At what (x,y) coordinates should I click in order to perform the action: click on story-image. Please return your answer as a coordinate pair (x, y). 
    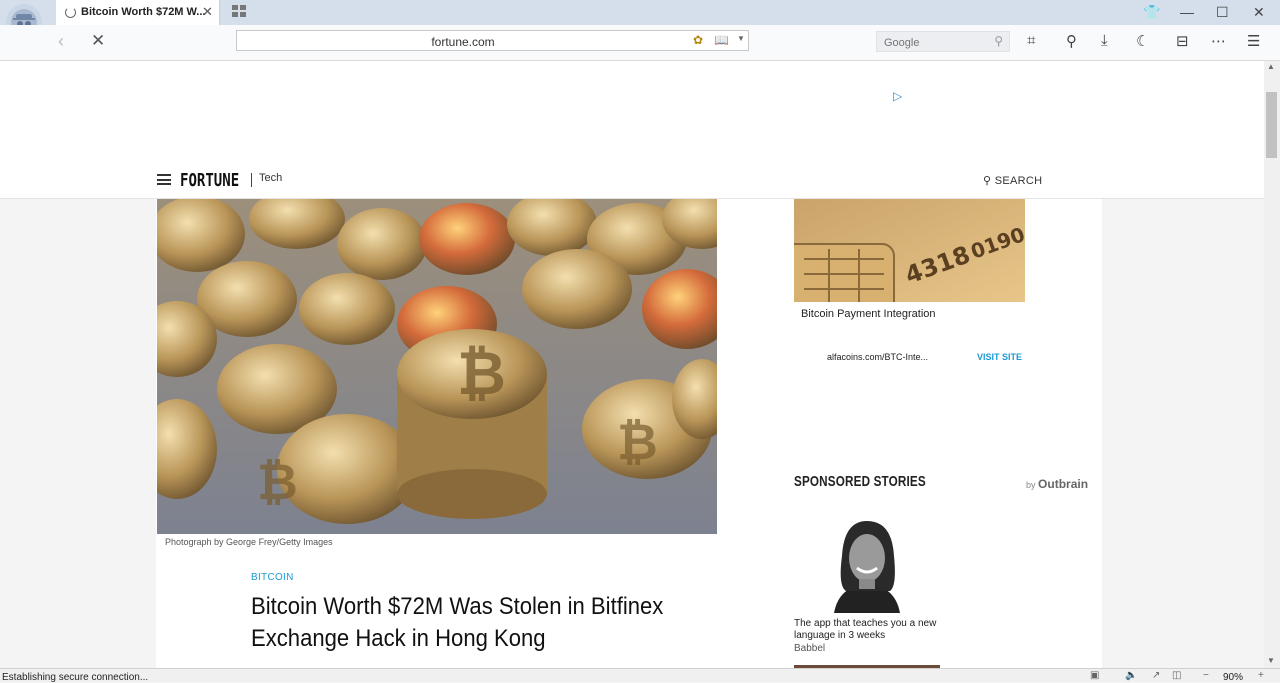
    Looking at the image, I should click on (867, 564).